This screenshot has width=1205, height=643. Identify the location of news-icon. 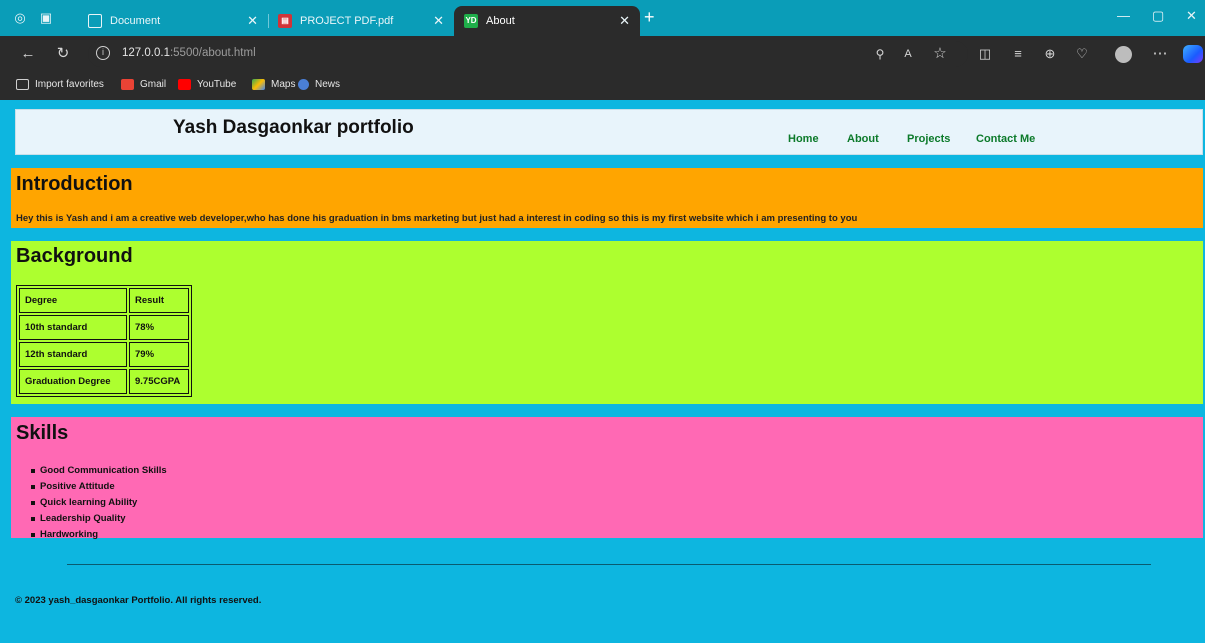
(303, 84).